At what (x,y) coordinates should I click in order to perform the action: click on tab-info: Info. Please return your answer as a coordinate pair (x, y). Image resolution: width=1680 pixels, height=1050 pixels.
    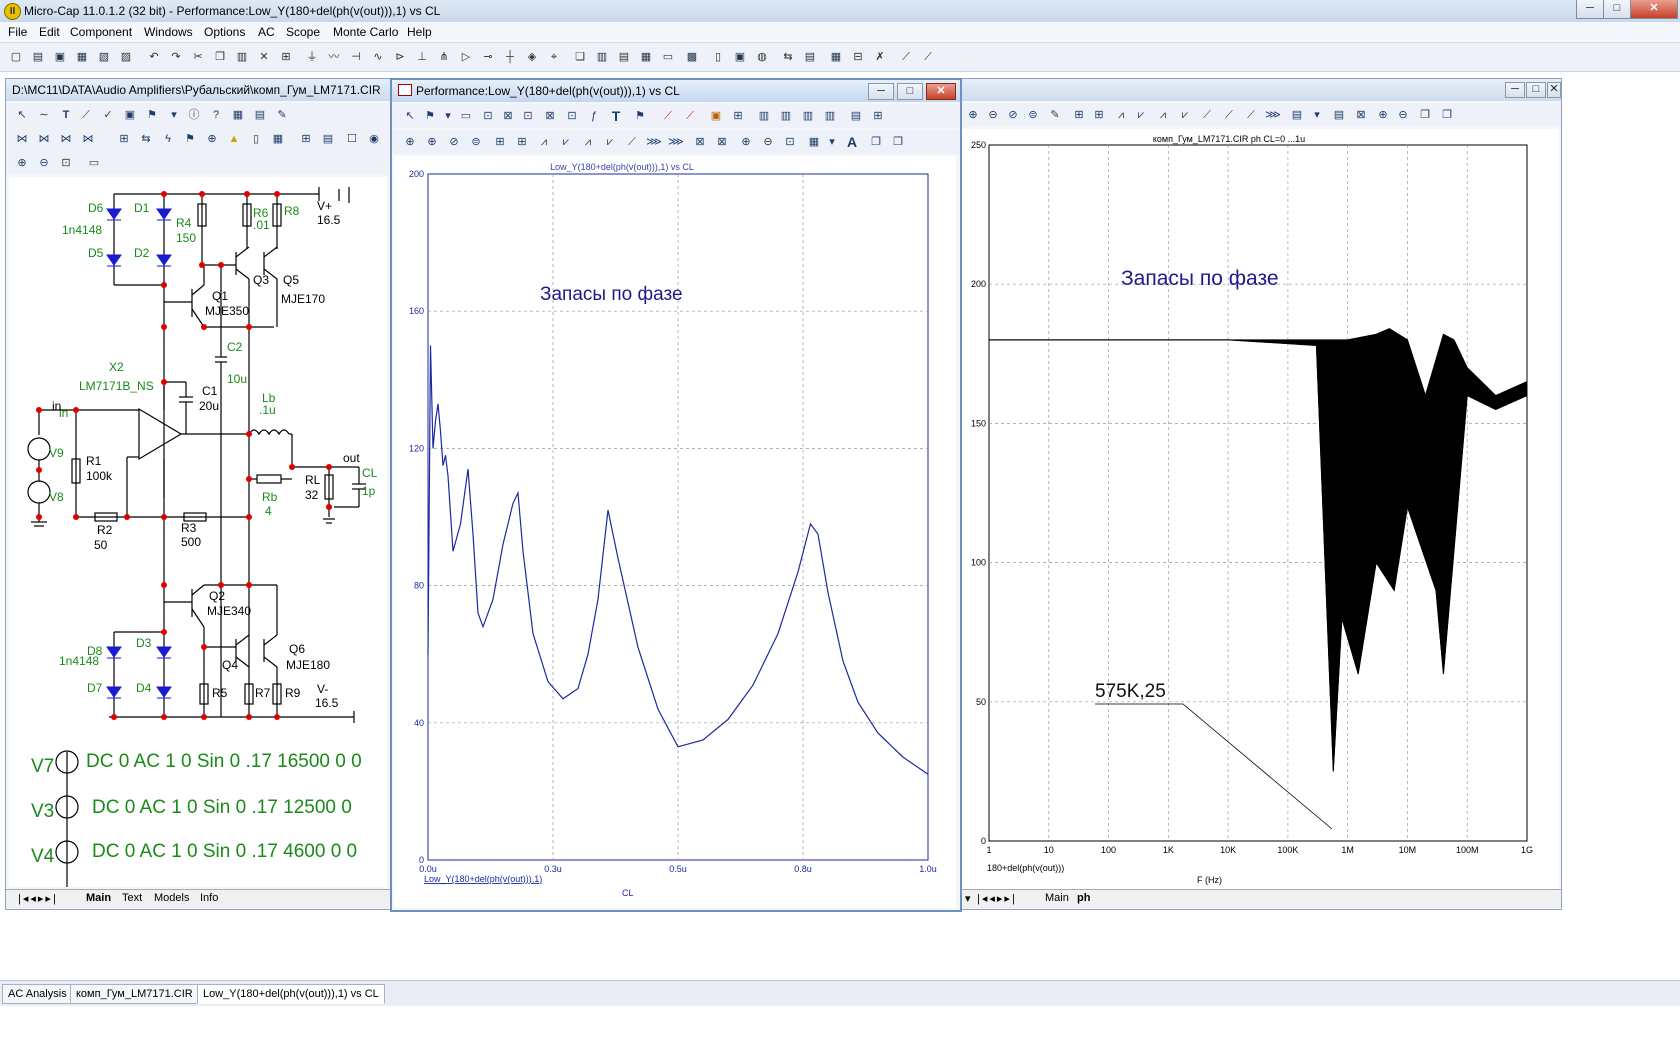
    Looking at the image, I should click on (209, 898).